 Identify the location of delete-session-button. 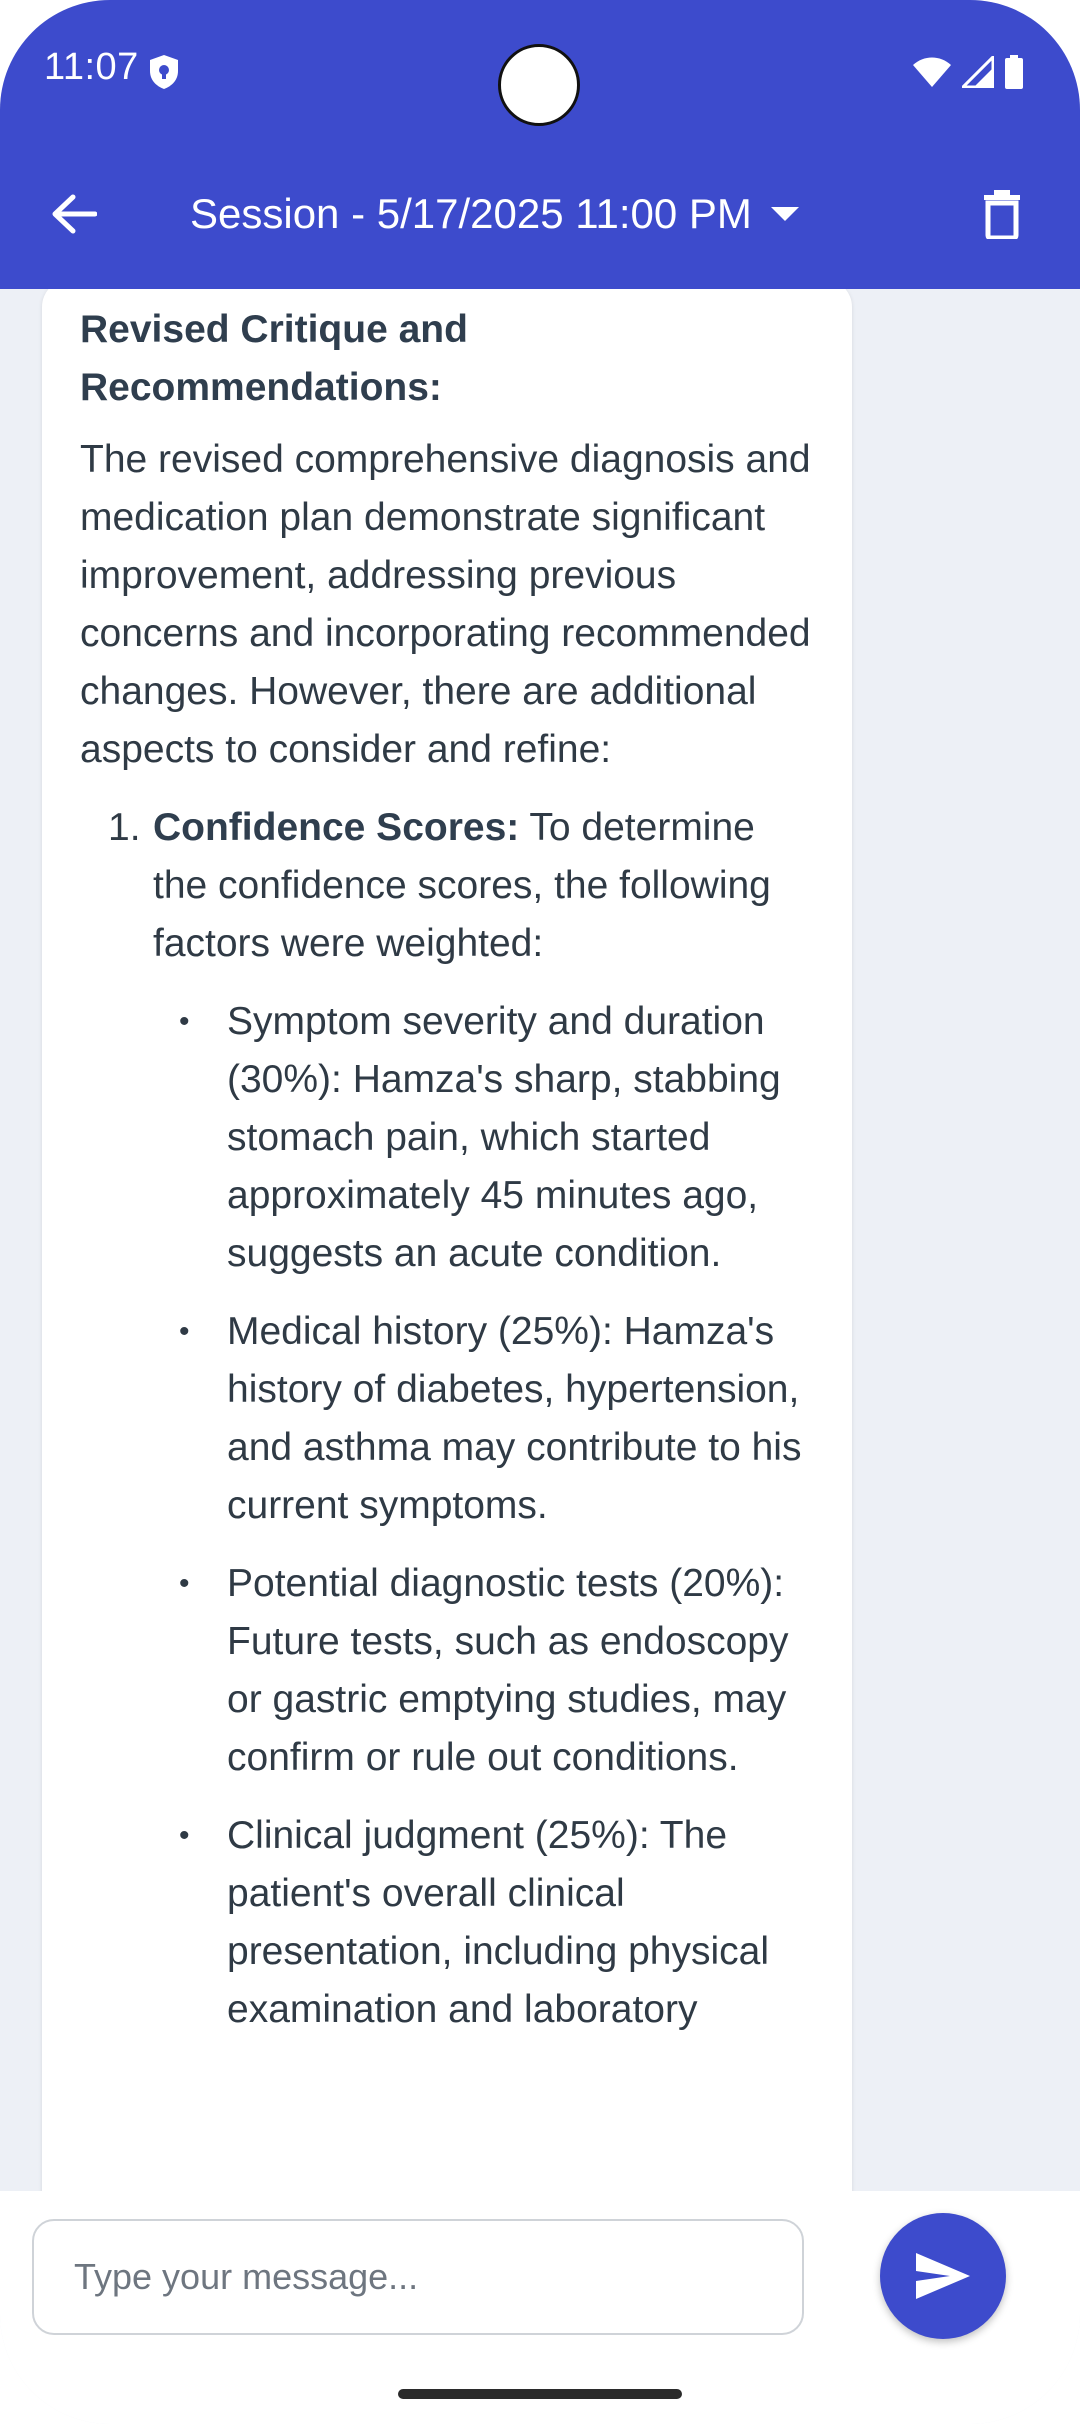
(1002, 214).